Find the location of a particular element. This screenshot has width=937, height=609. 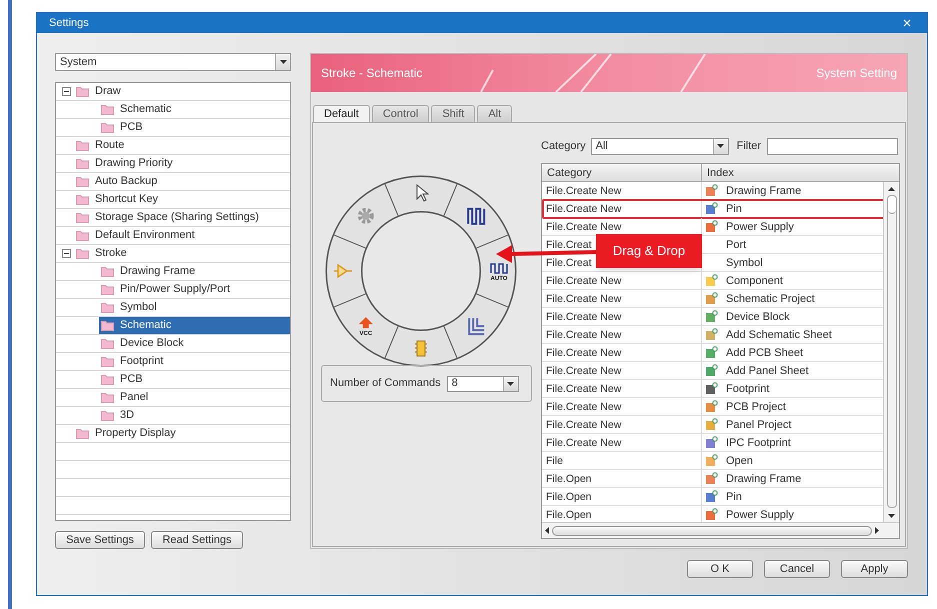

drag-drop-callout: Drag & Drop is located at coordinates (649, 251).